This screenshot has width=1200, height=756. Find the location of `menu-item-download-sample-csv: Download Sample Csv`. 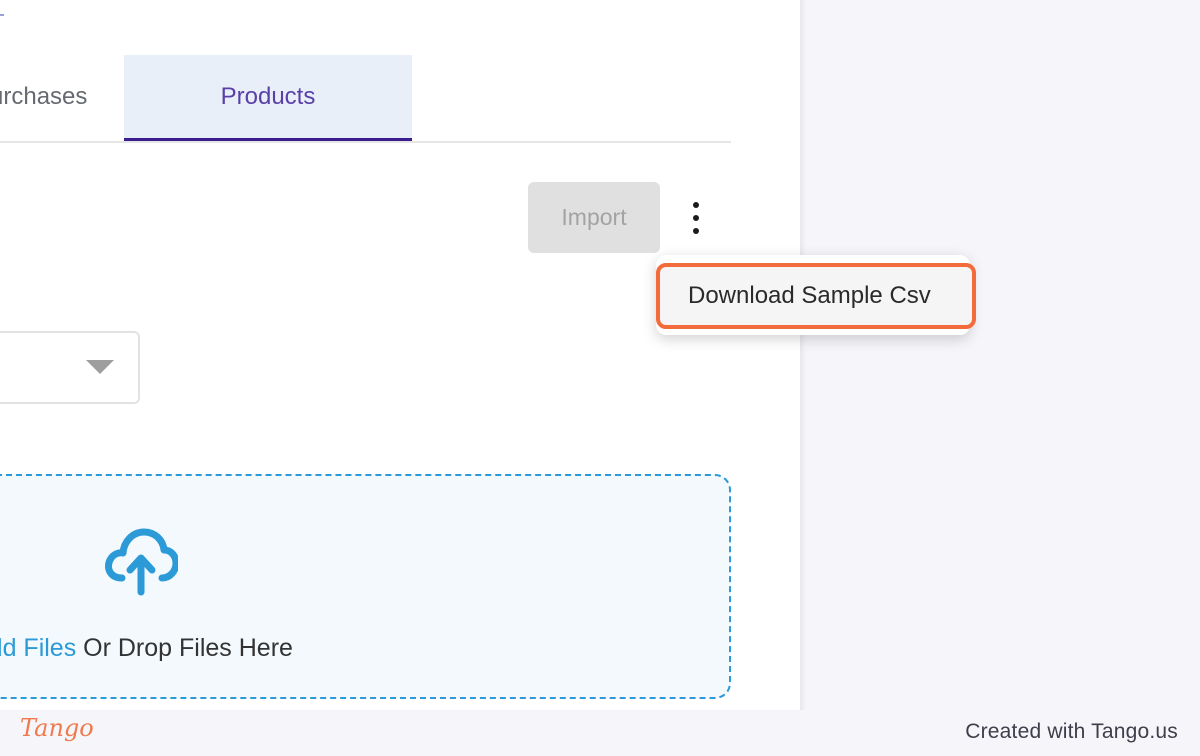

menu-item-download-sample-csv: Download Sample Csv is located at coordinates (816, 296).